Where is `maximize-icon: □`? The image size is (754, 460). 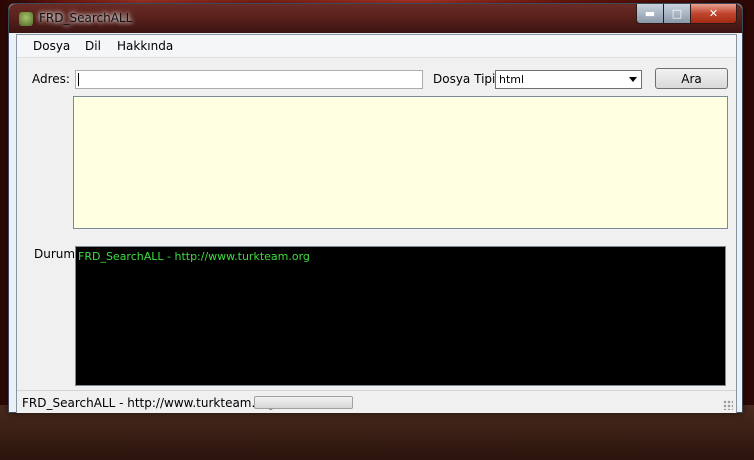 maximize-icon: □ is located at coordinates (677, 13).